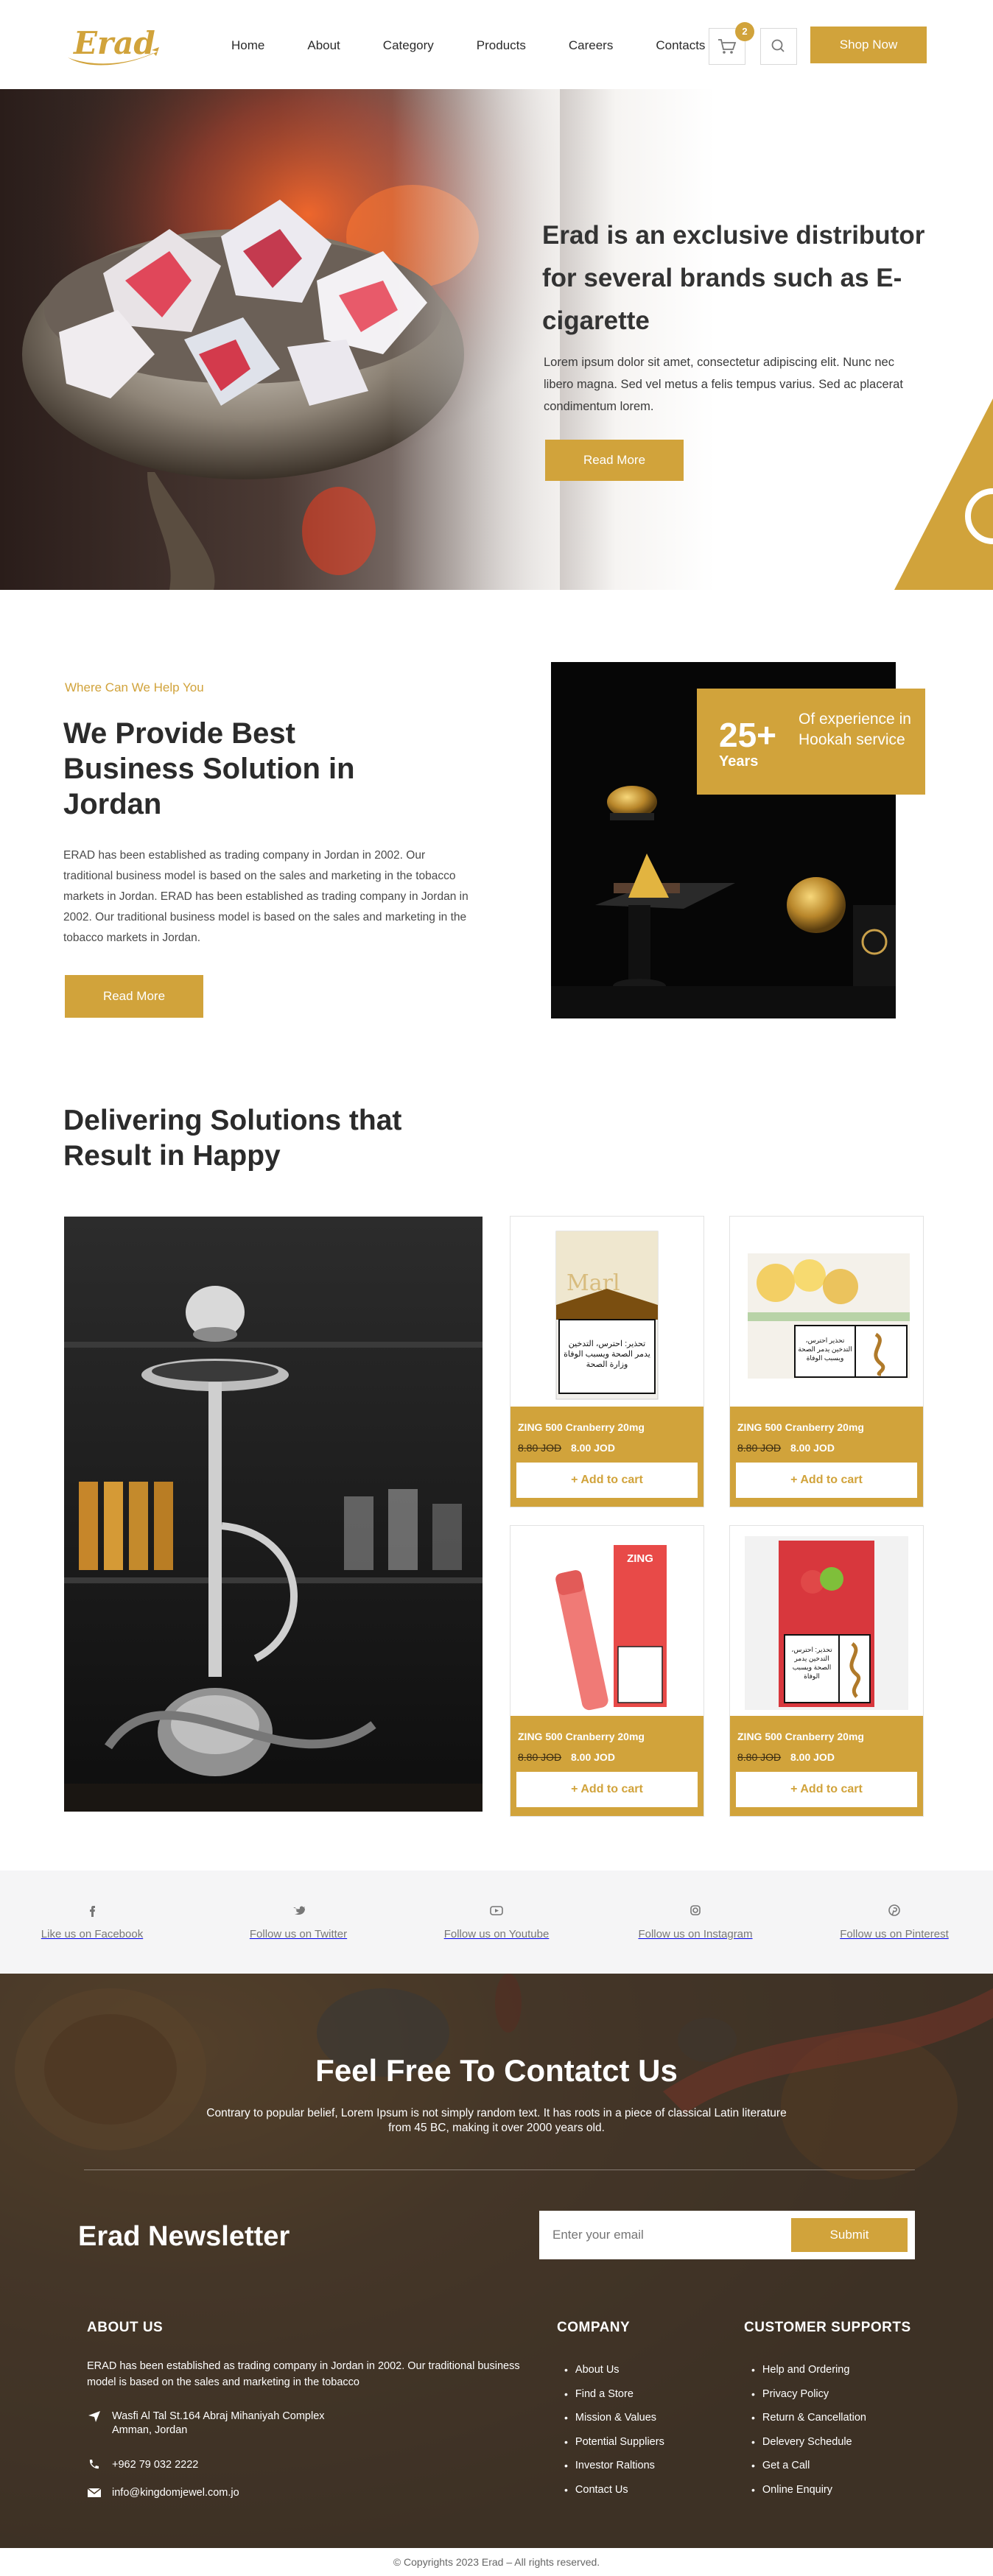 Image resolution: width=993 pixels, height=2576 pixels. I want to click on footer-email: info@kingdomjewel.com.jo, so click(163, 2493).